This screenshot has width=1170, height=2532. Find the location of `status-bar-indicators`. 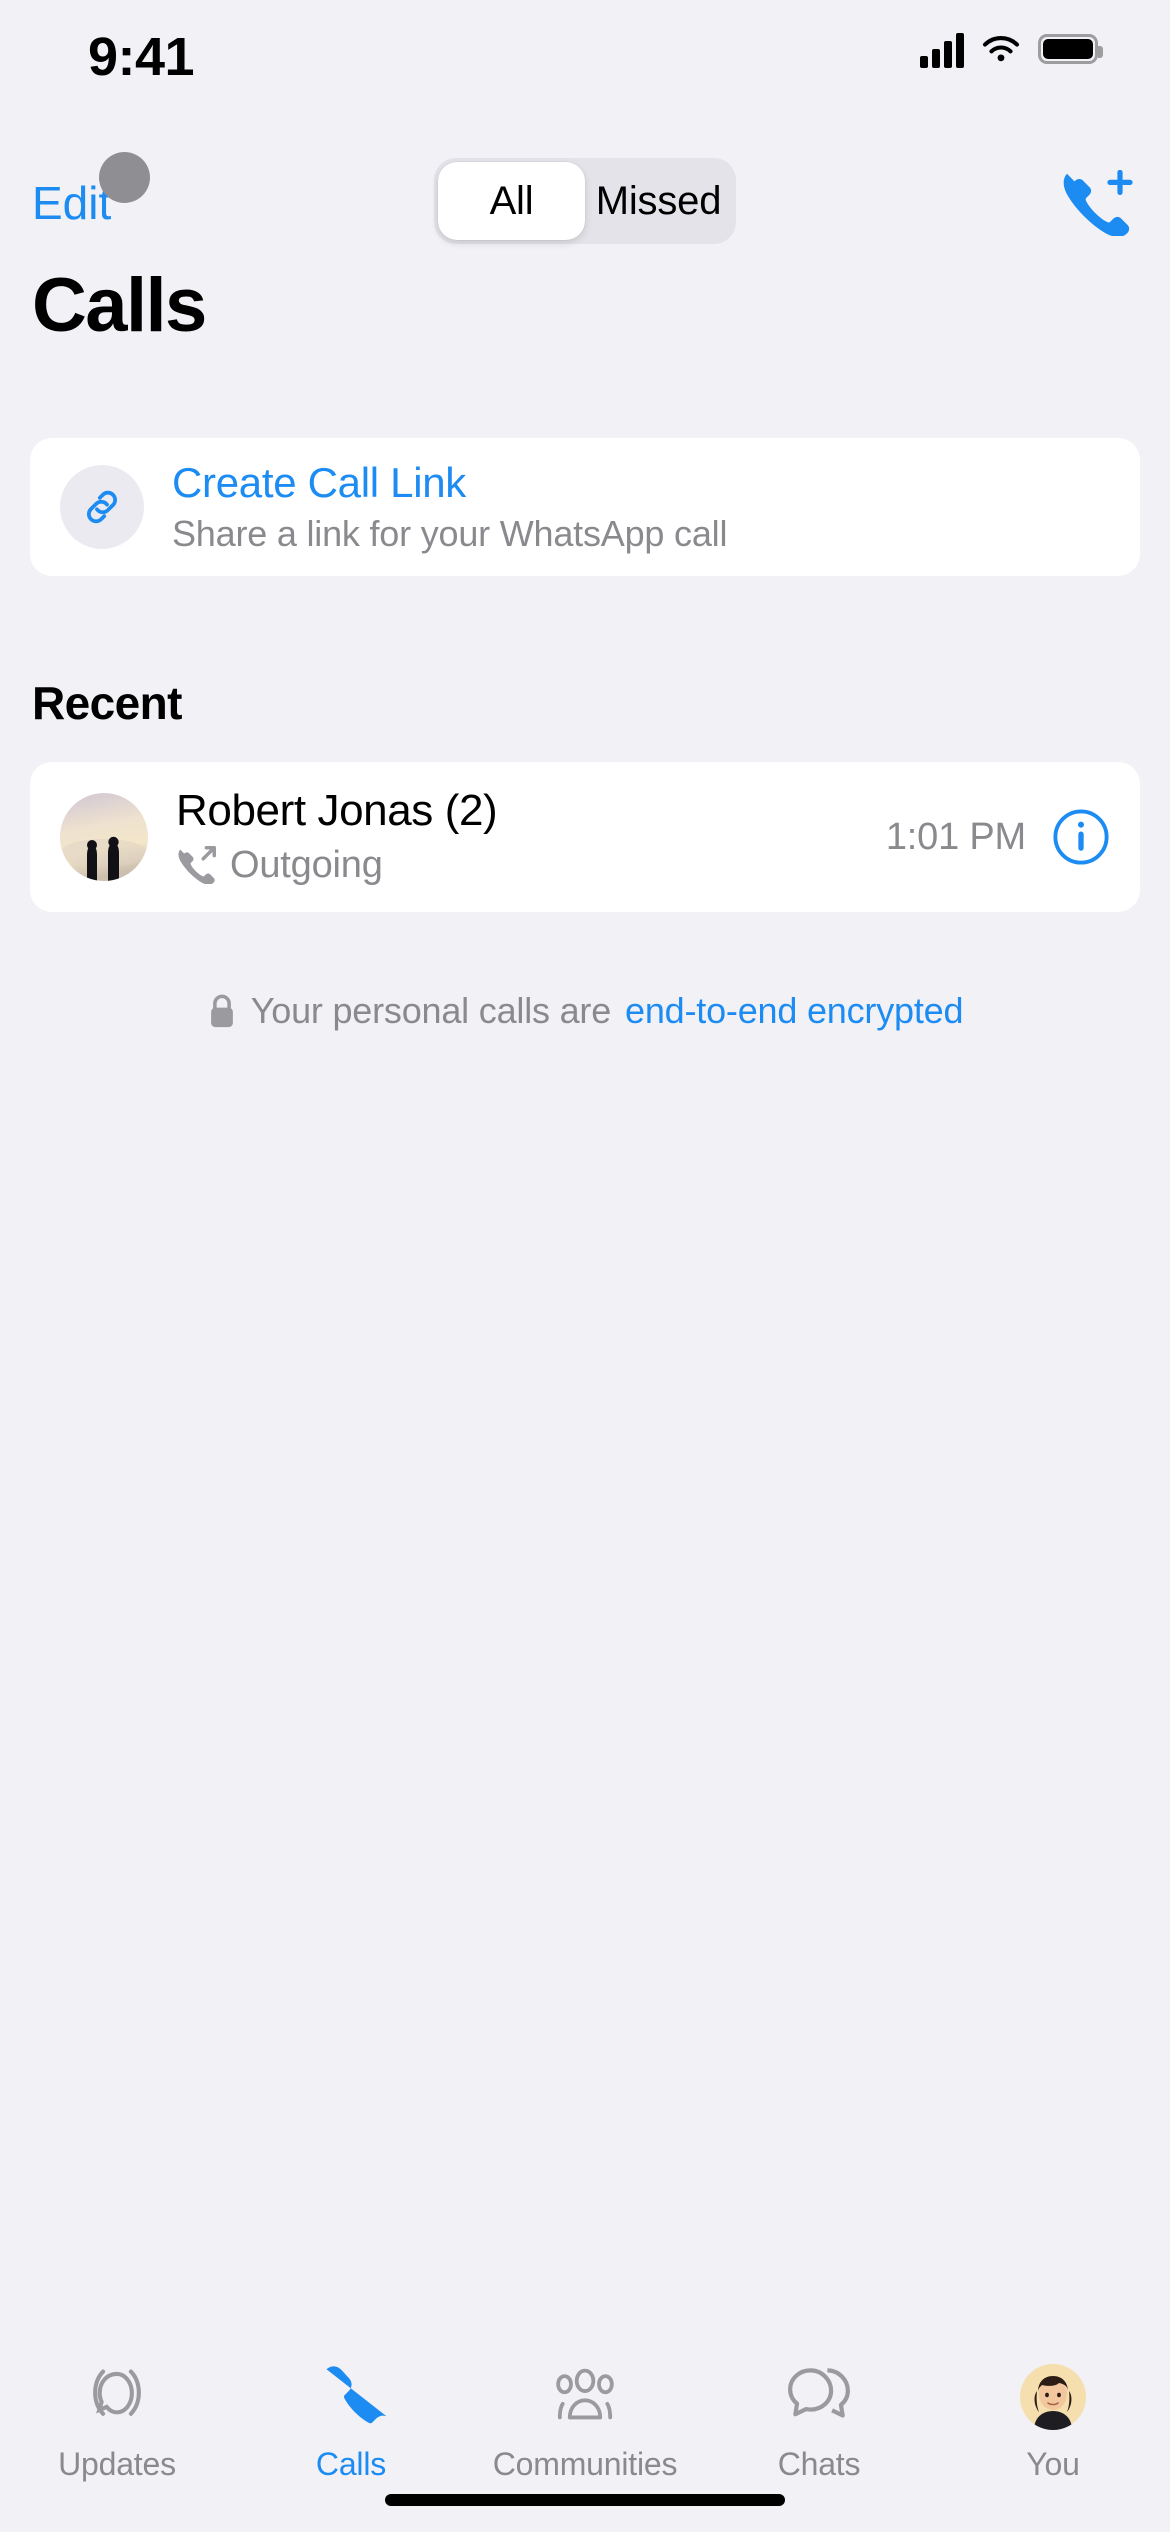

status-bar-indicators is located at coordinates (1011, 49).